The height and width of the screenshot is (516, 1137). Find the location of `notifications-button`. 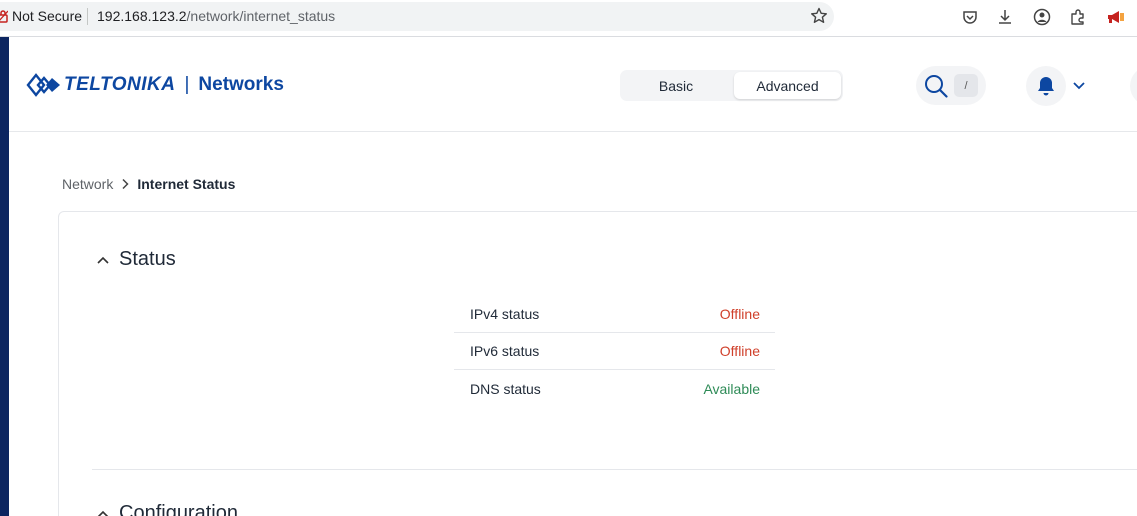

notifications-button is located at coordinates (1046, 86).